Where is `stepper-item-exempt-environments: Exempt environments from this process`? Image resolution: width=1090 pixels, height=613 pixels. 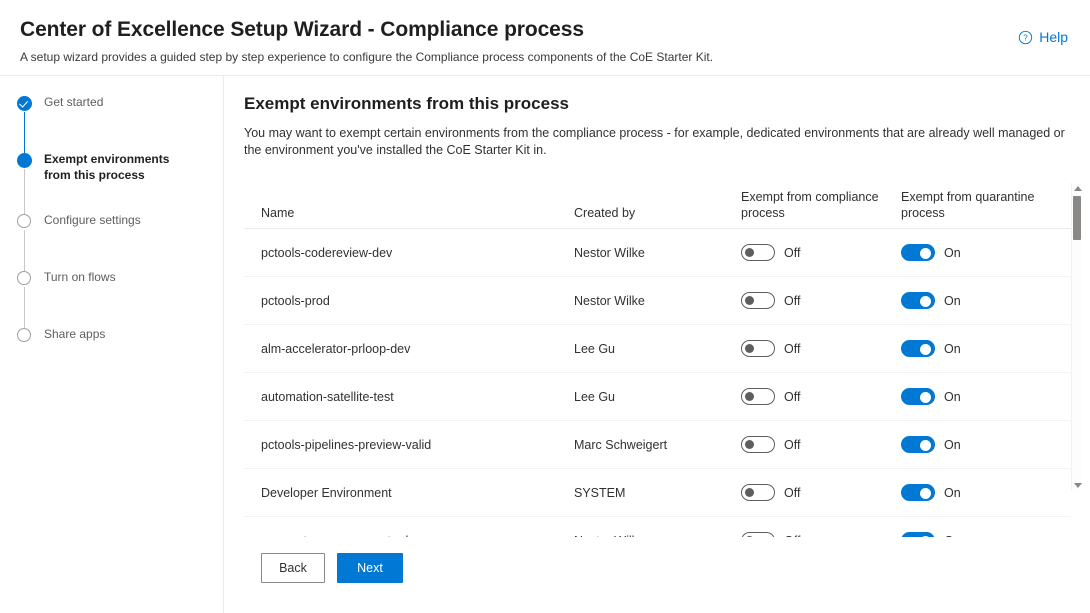
stepper-item-exempt-environments: Exempt environments from this process is located at coordinates (111, 182).